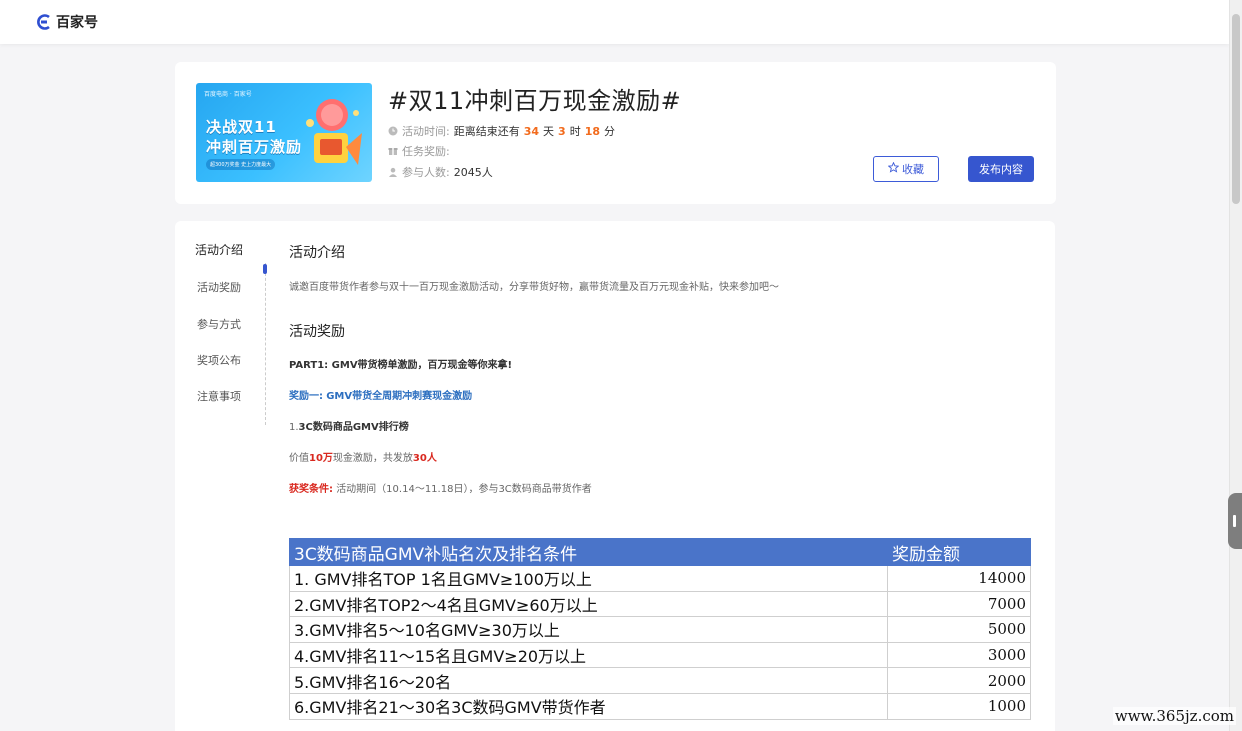 The height and width of the screenshot is (731, 1242). I want to click on rank-prefix: 1., so click(294, 427).